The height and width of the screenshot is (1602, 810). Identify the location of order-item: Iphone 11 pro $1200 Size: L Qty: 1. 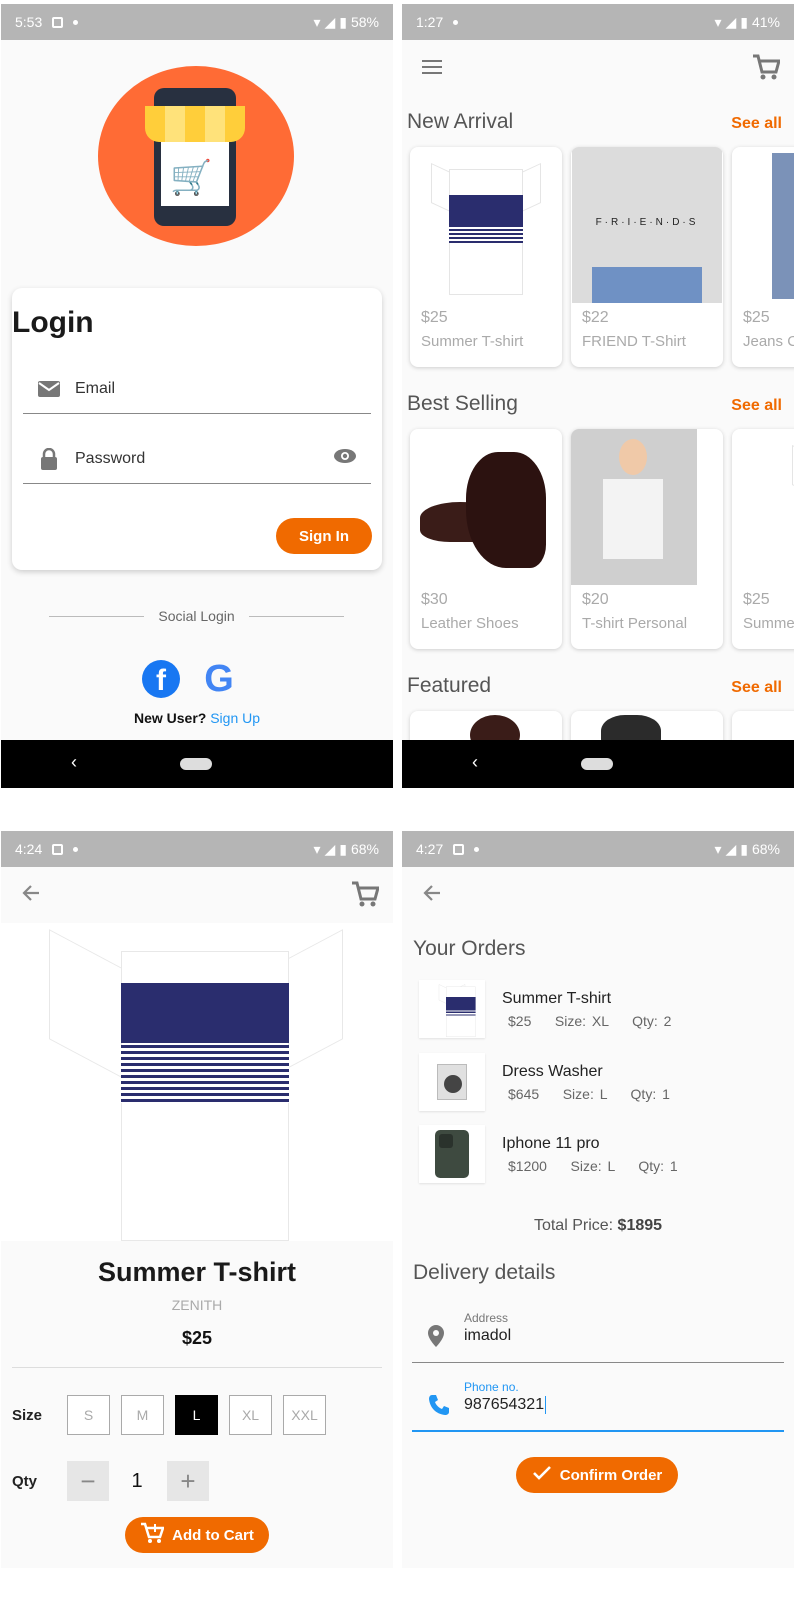
(599, 1155).